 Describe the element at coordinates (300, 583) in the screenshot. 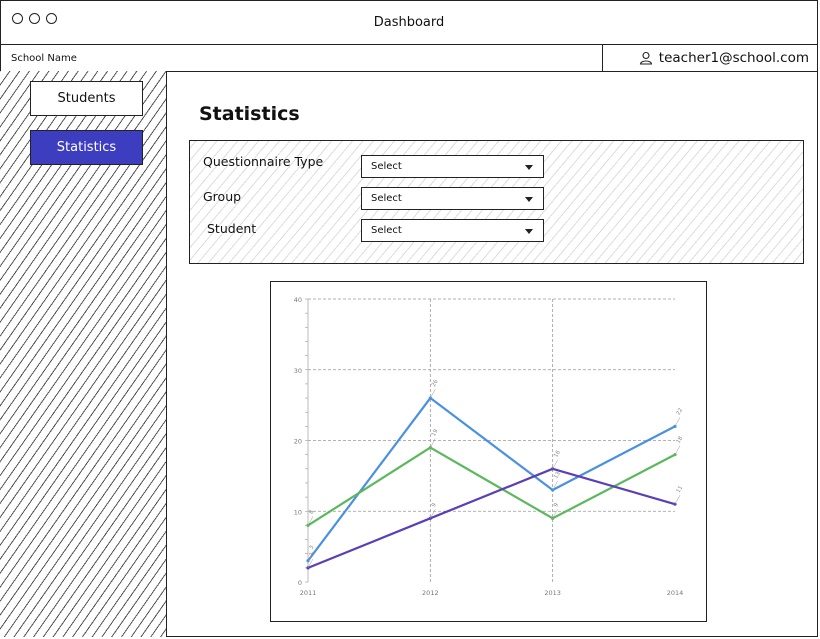

I see `y-tick-label: 0` at that location.